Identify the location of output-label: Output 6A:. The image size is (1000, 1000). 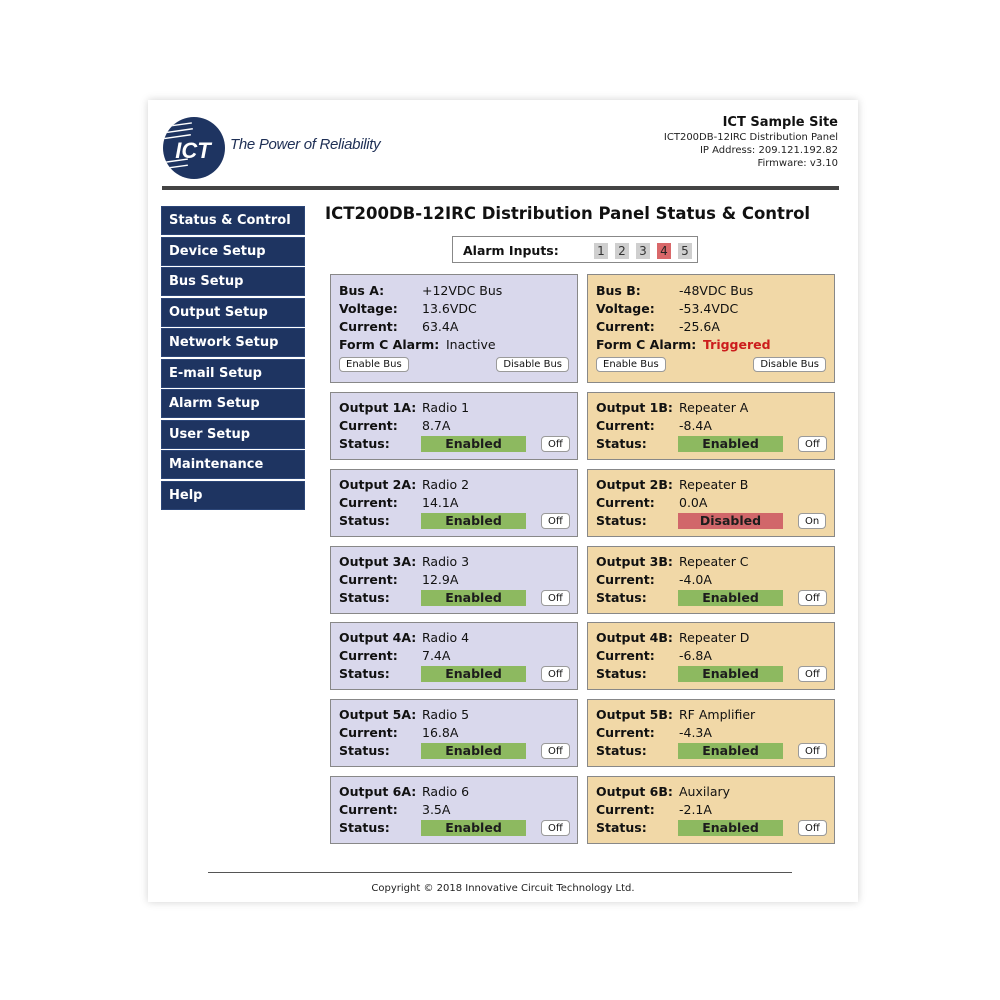
(378, 791).